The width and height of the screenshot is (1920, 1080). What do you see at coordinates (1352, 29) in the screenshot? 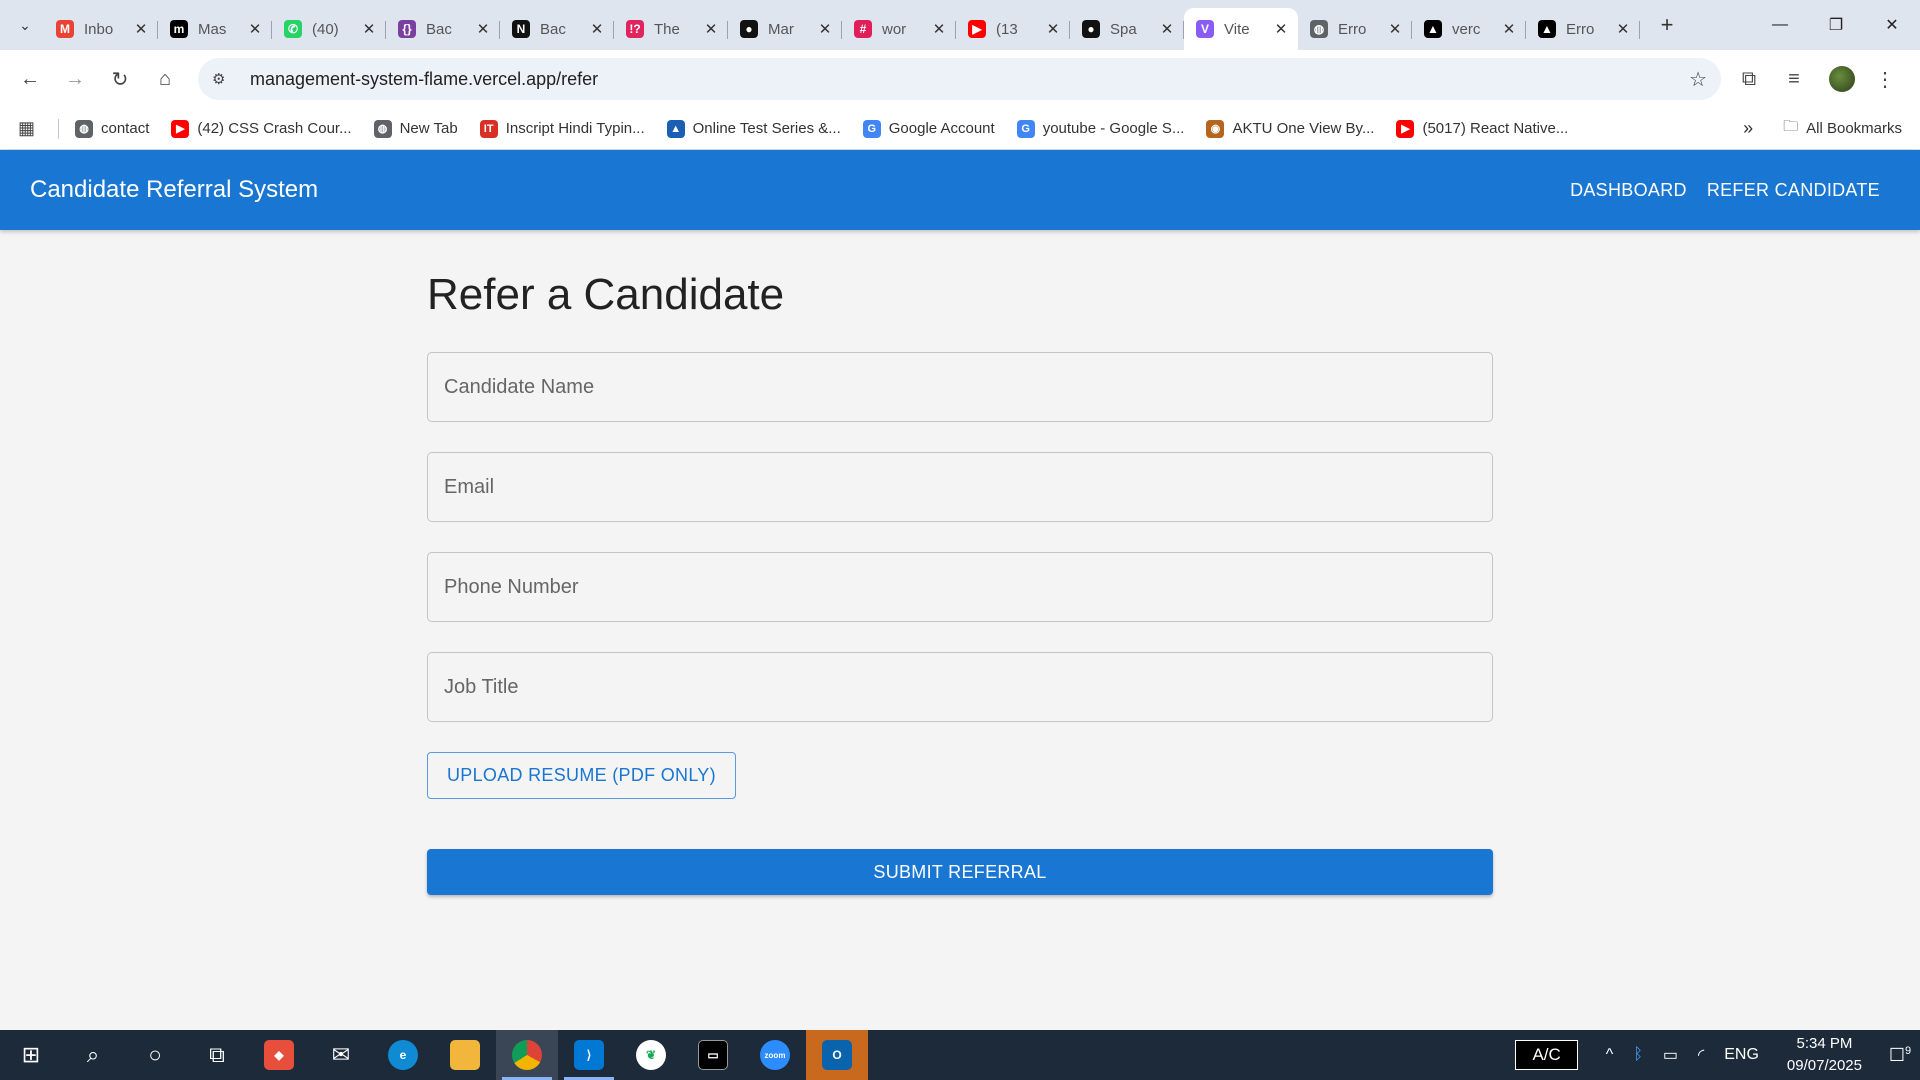
I see `tab-title: Erro` at bounding box center [1352, 29].